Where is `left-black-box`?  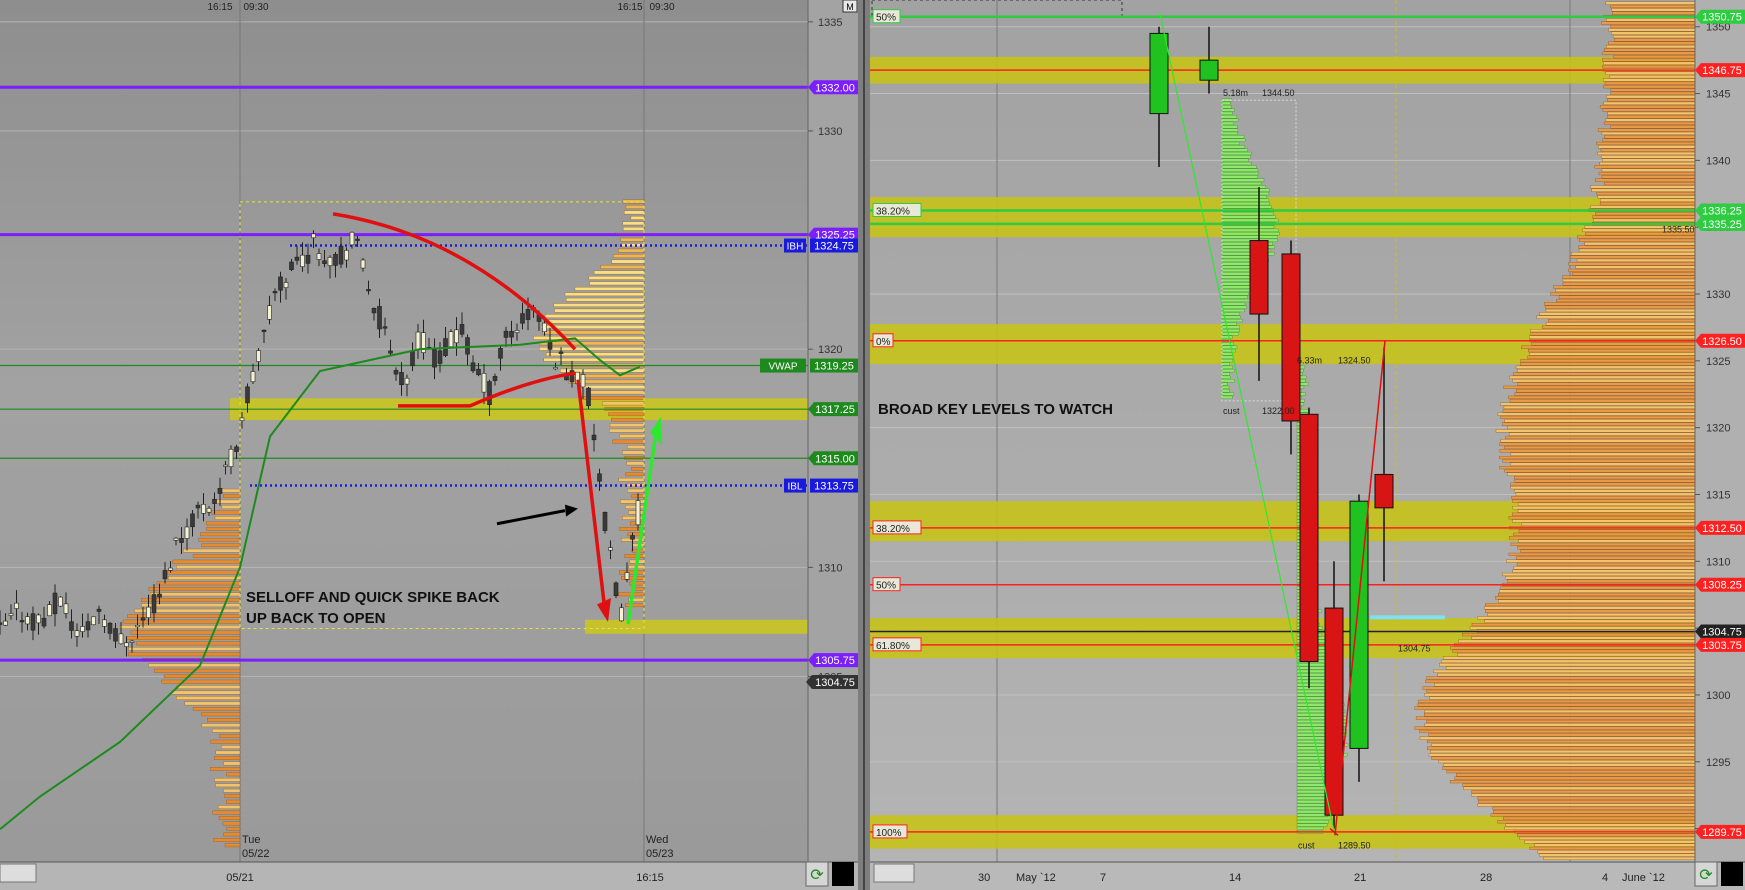
left-black-box is located at coordinates (843, 874).